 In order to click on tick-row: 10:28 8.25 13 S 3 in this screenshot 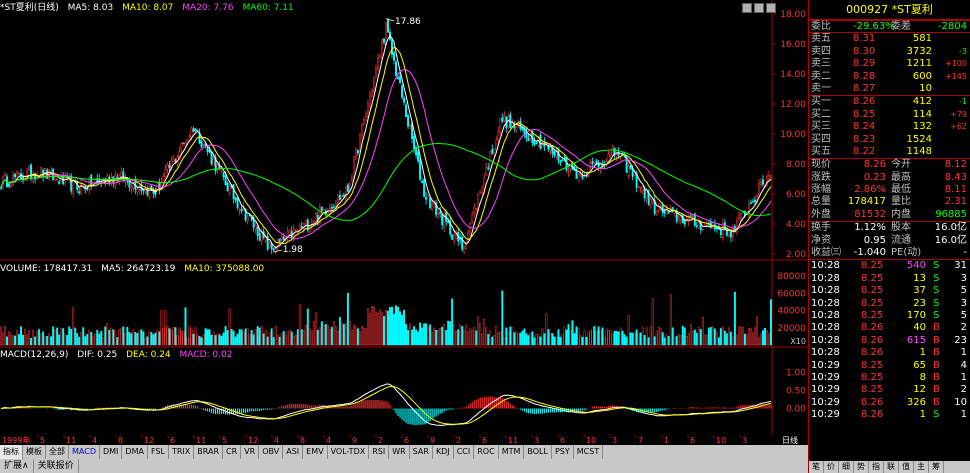, I will do `click(889, 279)`.